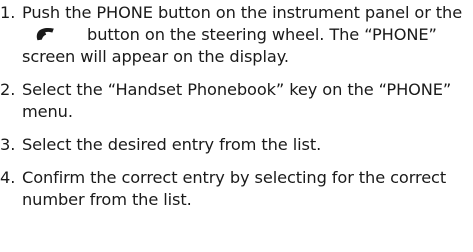  Describe the element at coordinates (172, 144) in the screenshot. I see `step-text: Select the desired entry from the list.` at that location.